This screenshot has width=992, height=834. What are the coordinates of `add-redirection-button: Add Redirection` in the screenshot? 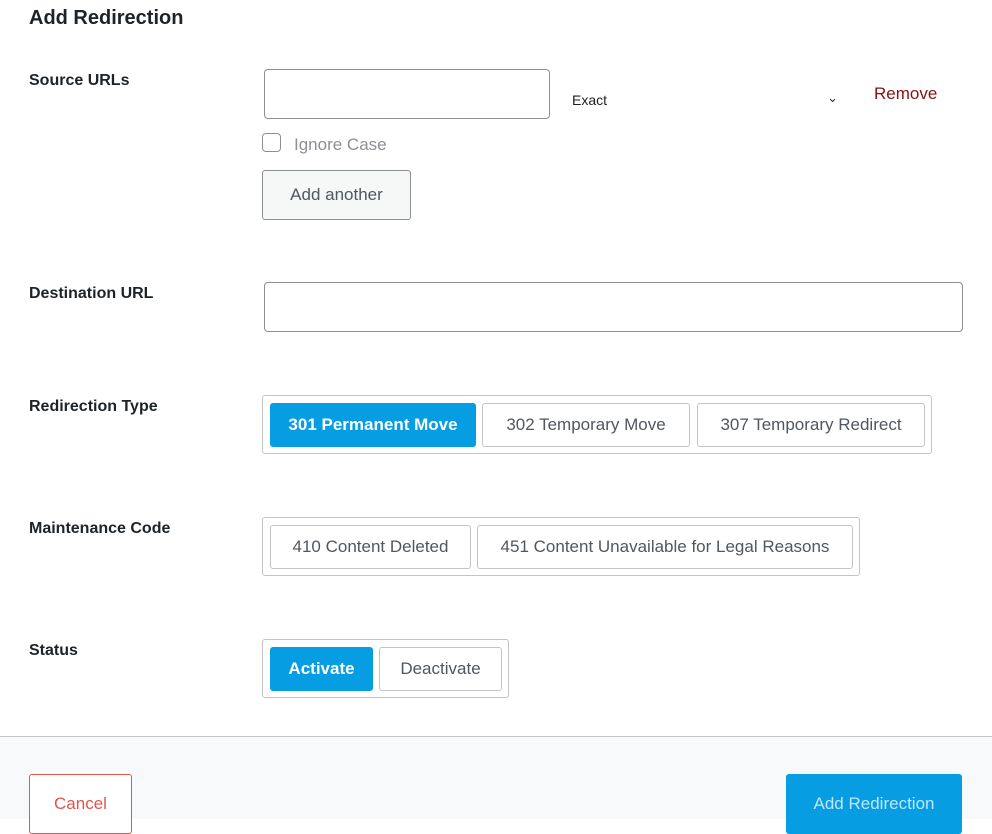 It's located at (874, 804).